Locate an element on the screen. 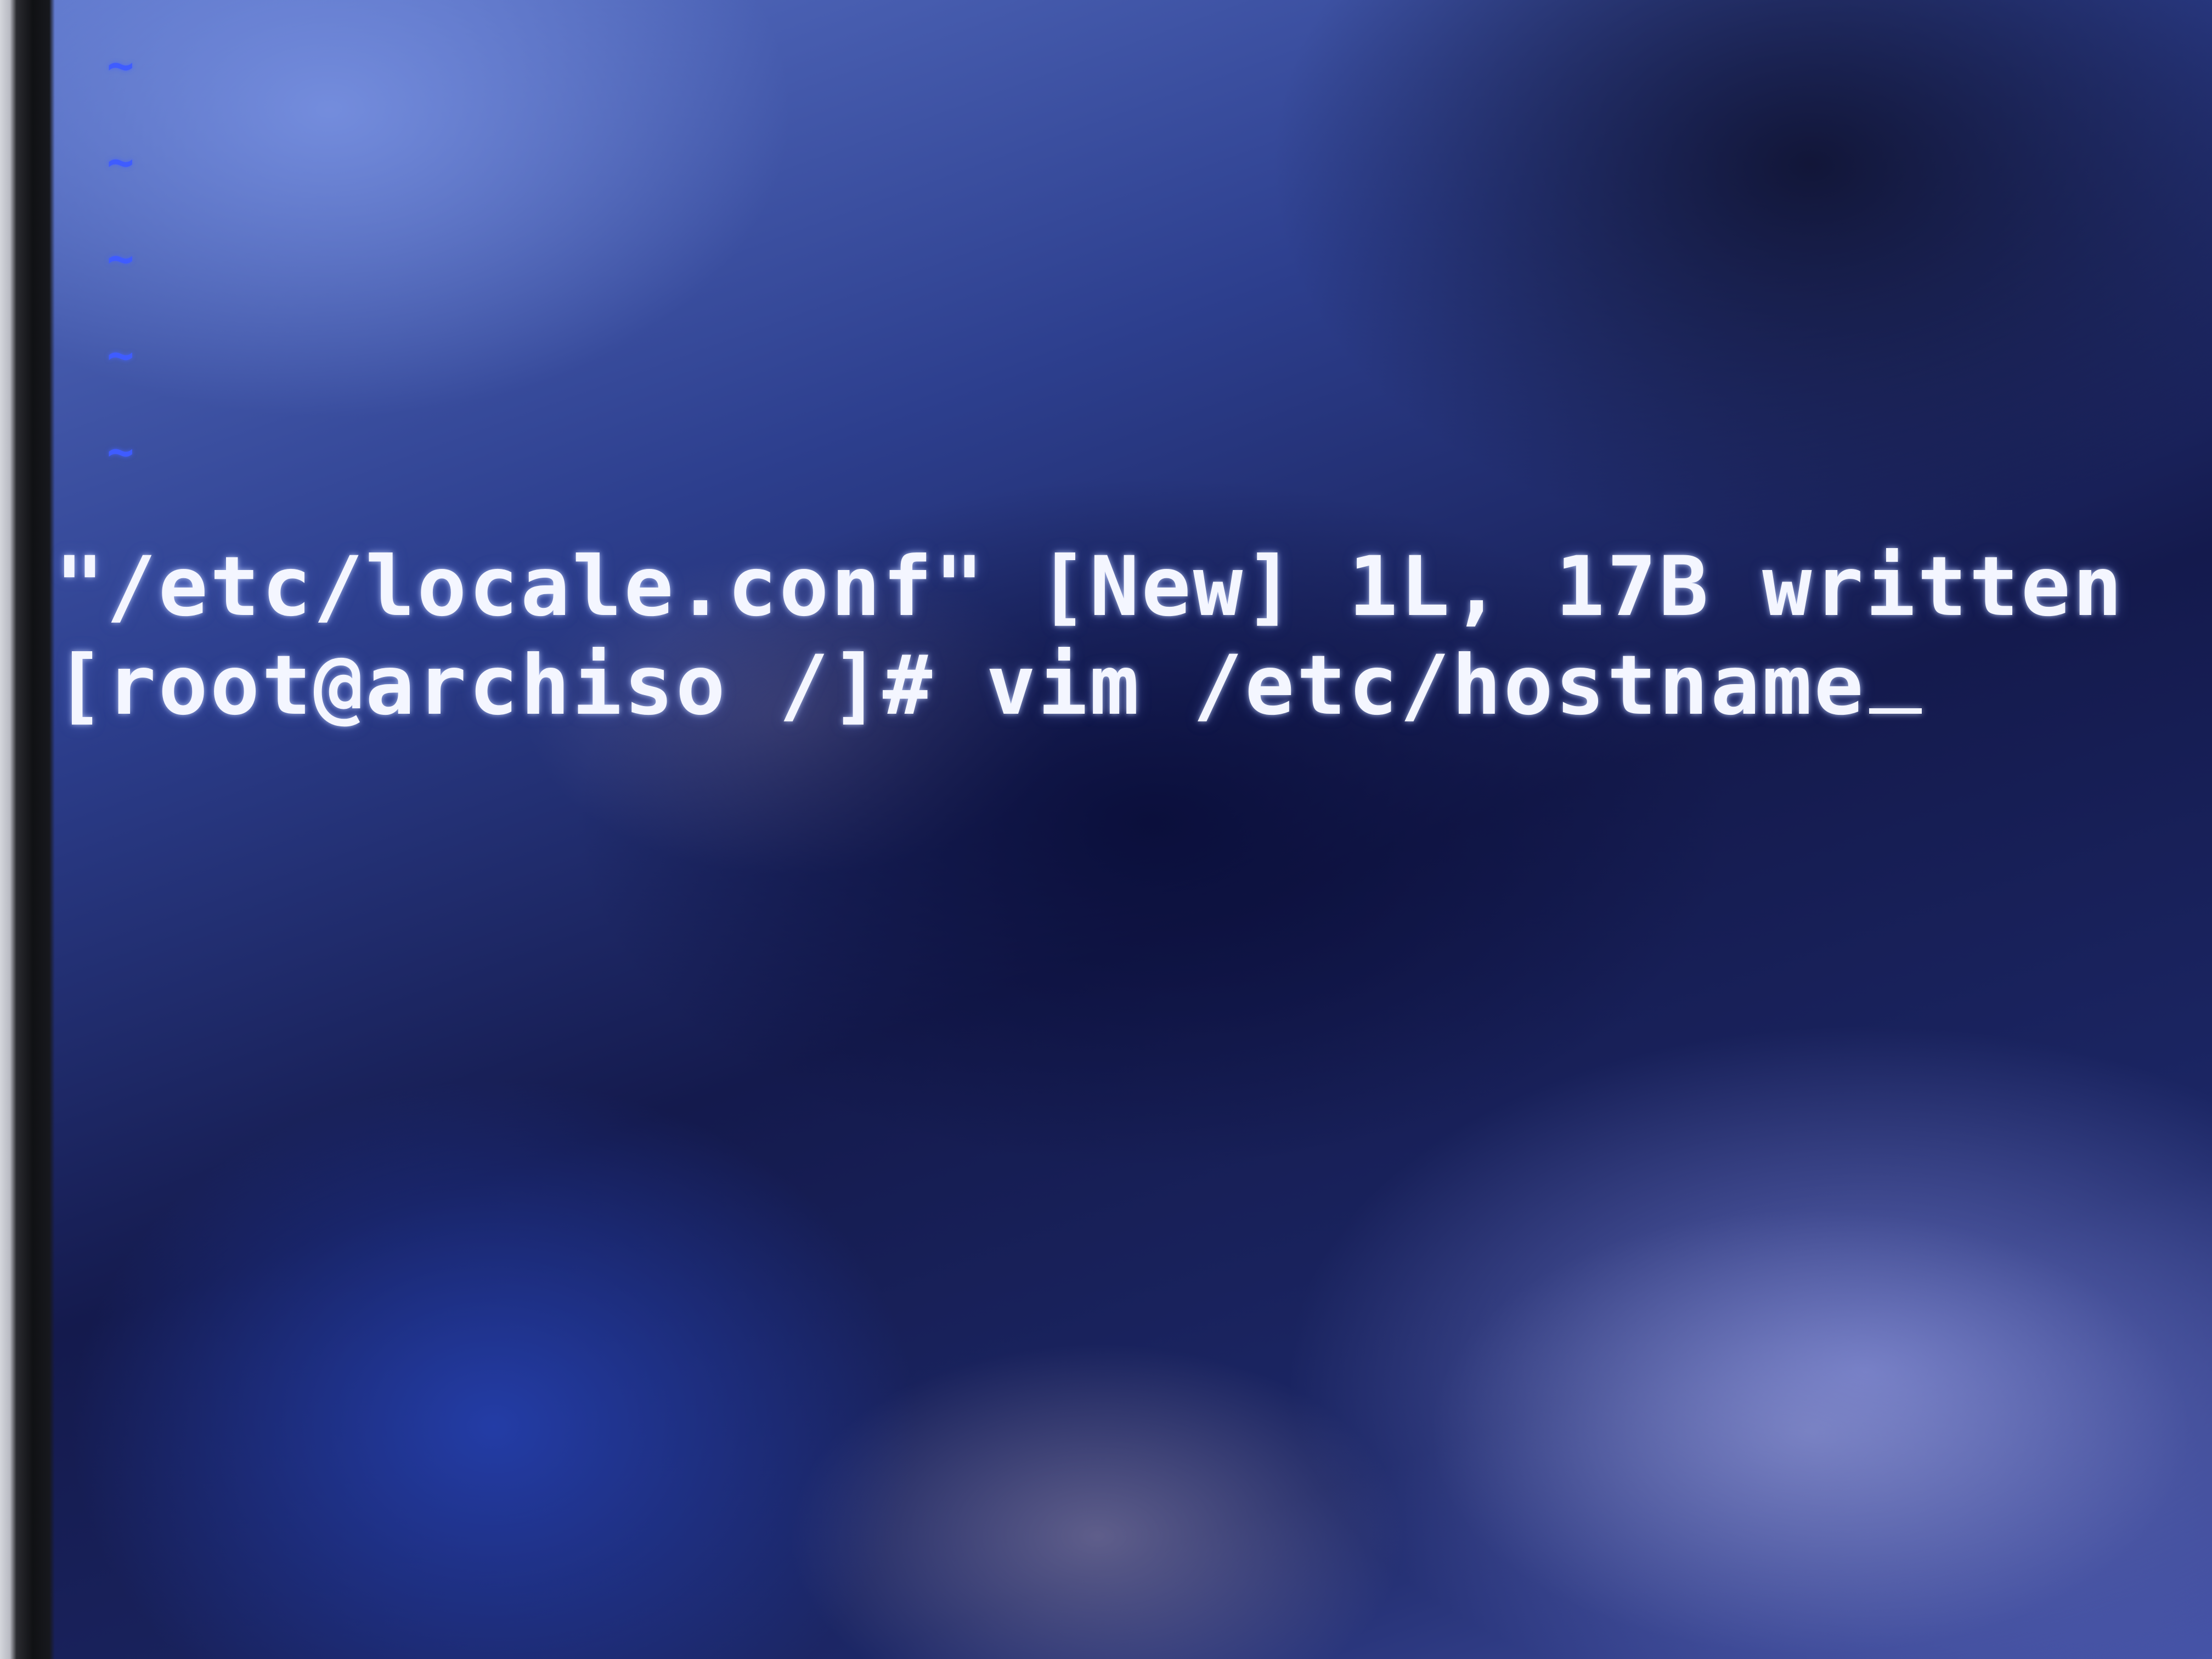 This screenshot has height=1659, width=2212. text-cursor-icon is located at coordinates (1895, 711).